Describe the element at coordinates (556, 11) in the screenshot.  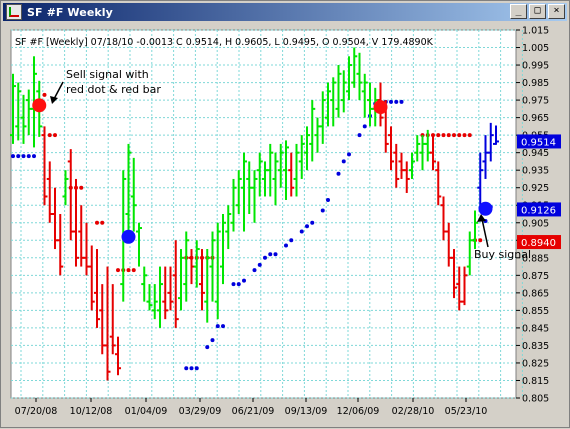
I see `close-button: ×` at that location.